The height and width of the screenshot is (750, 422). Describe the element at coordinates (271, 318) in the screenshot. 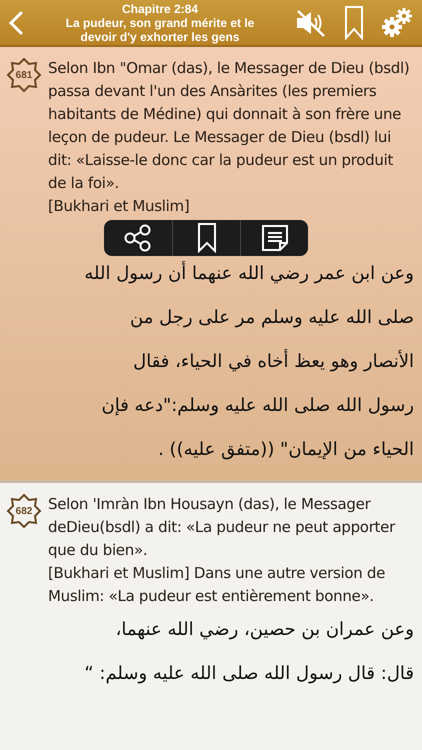

I see `arabic-text: صلى الله عليه وسلم مر على رجل من` at that location.